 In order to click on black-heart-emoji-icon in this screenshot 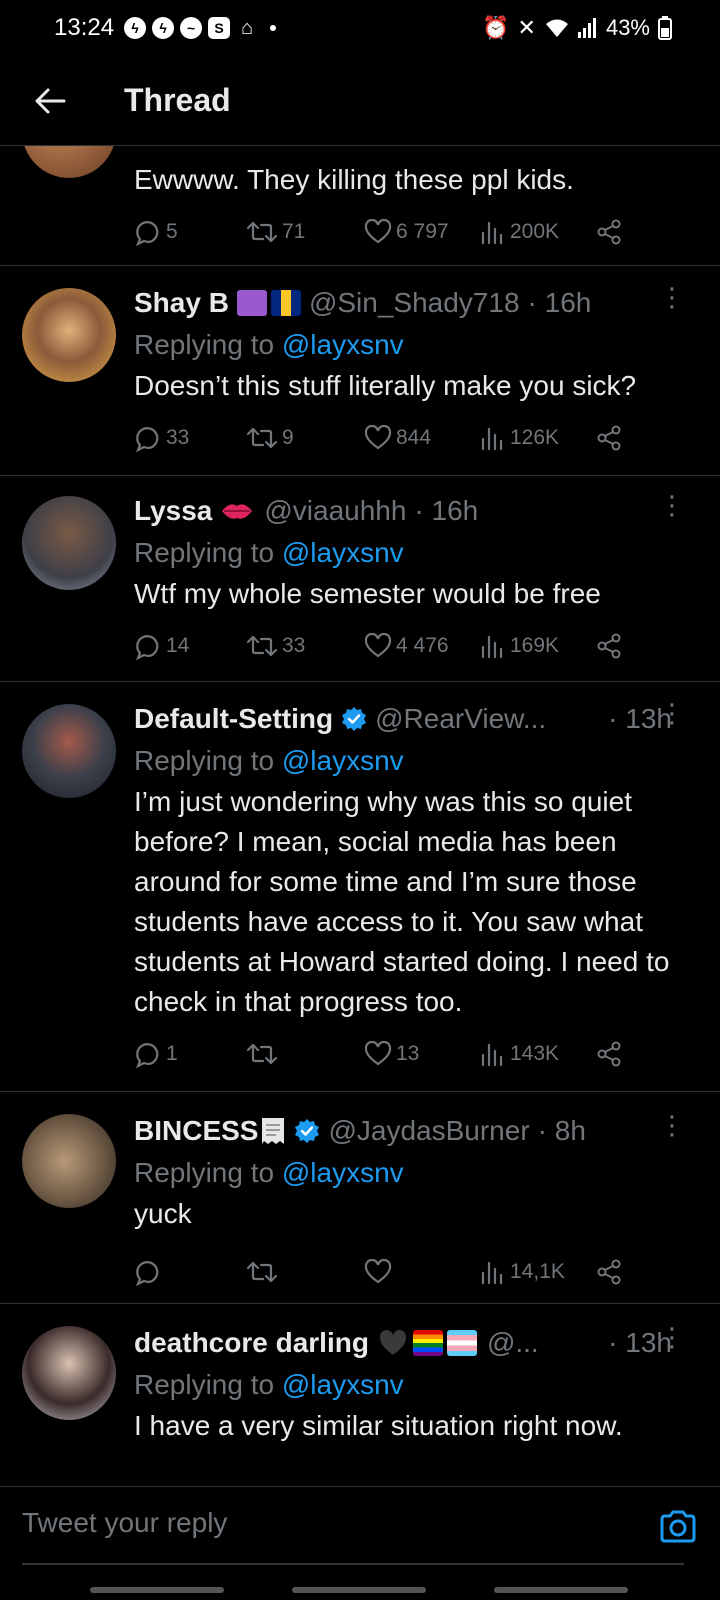, I will do `click(392, 1342)`.